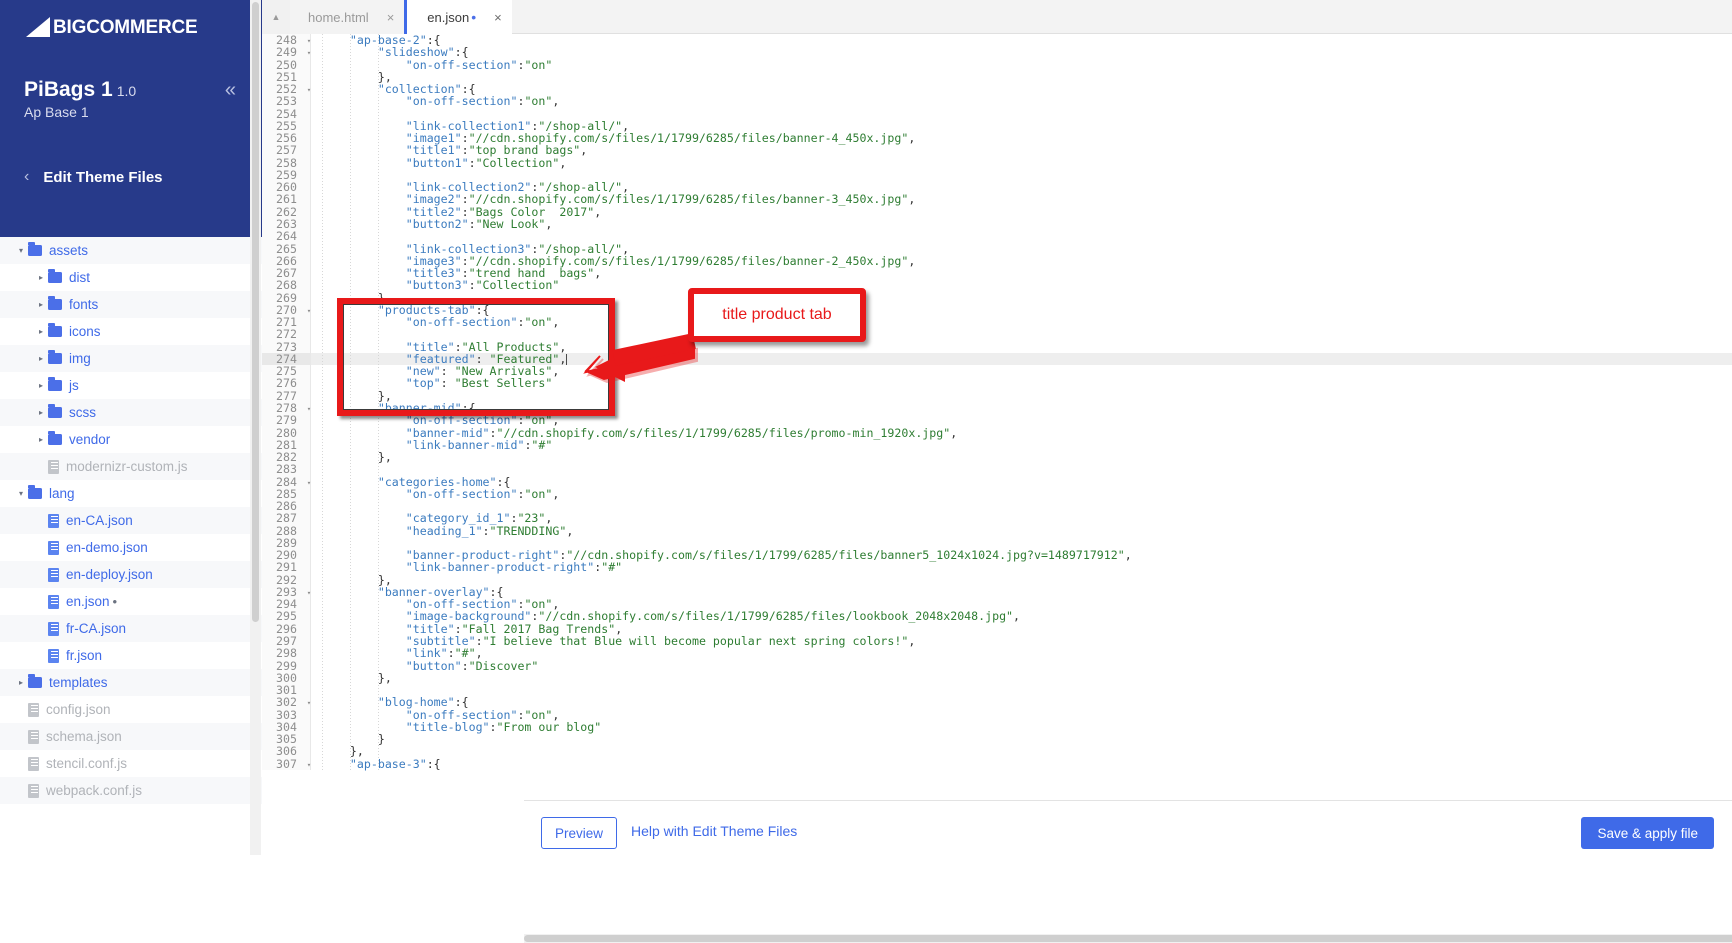 This screenshot has width=1732, height=943. What do you see at coordinates (131, 736) in the screenshot?
I see `tree-file-schema-json: schema.json` at bounding box center [131, 736].